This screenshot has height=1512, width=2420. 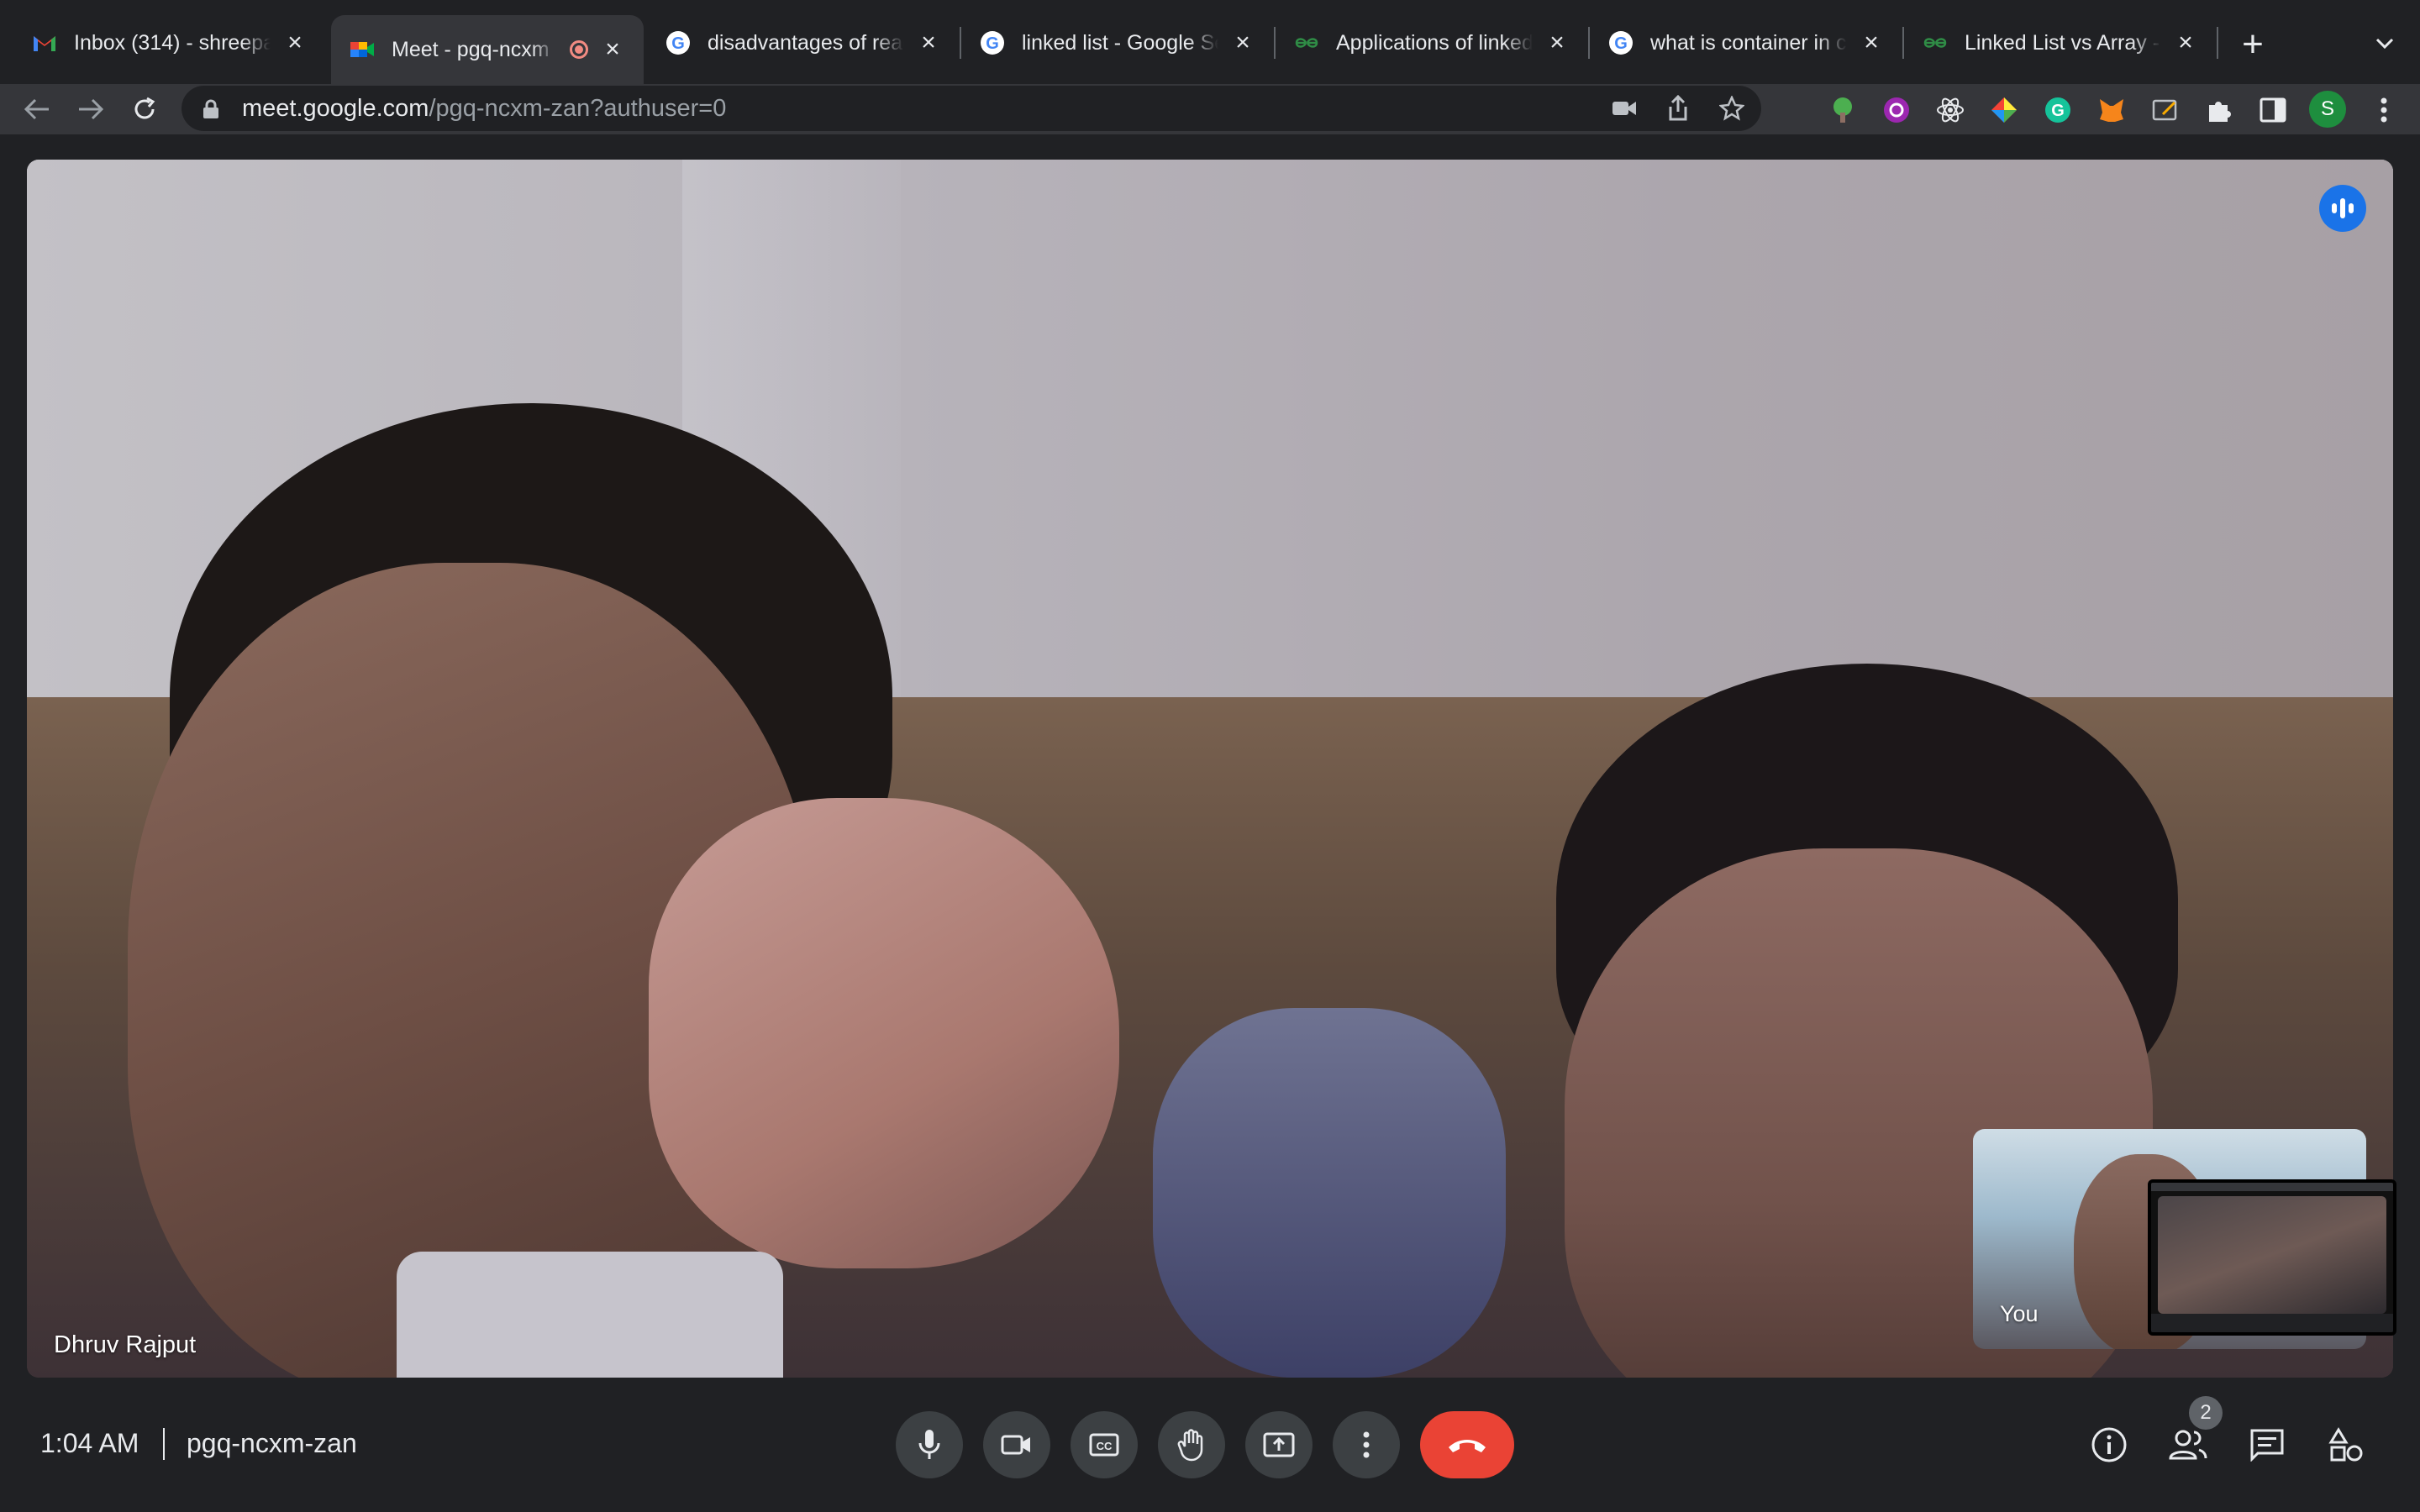 What do you see at coordinates (884, 1033) in the screenshot?
I see `participant-hand` at bounding box center [884, 1033].